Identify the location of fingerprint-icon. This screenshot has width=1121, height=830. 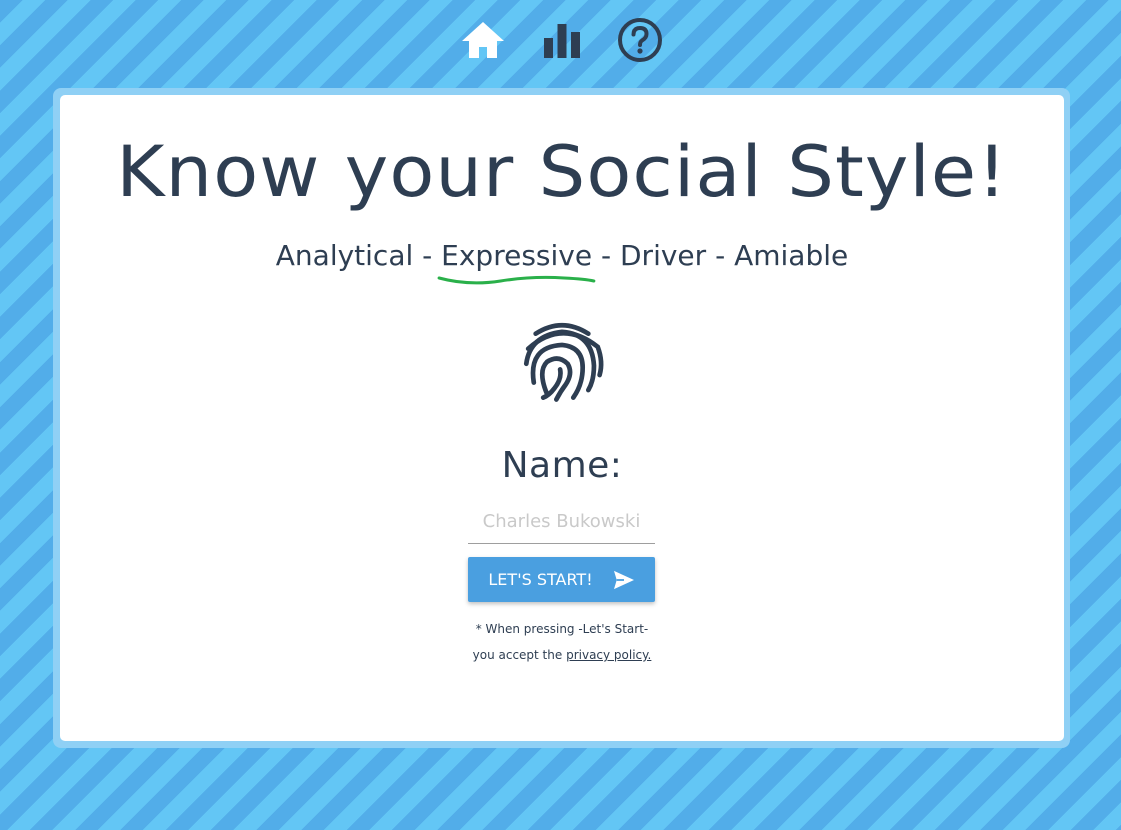
(563, 362).